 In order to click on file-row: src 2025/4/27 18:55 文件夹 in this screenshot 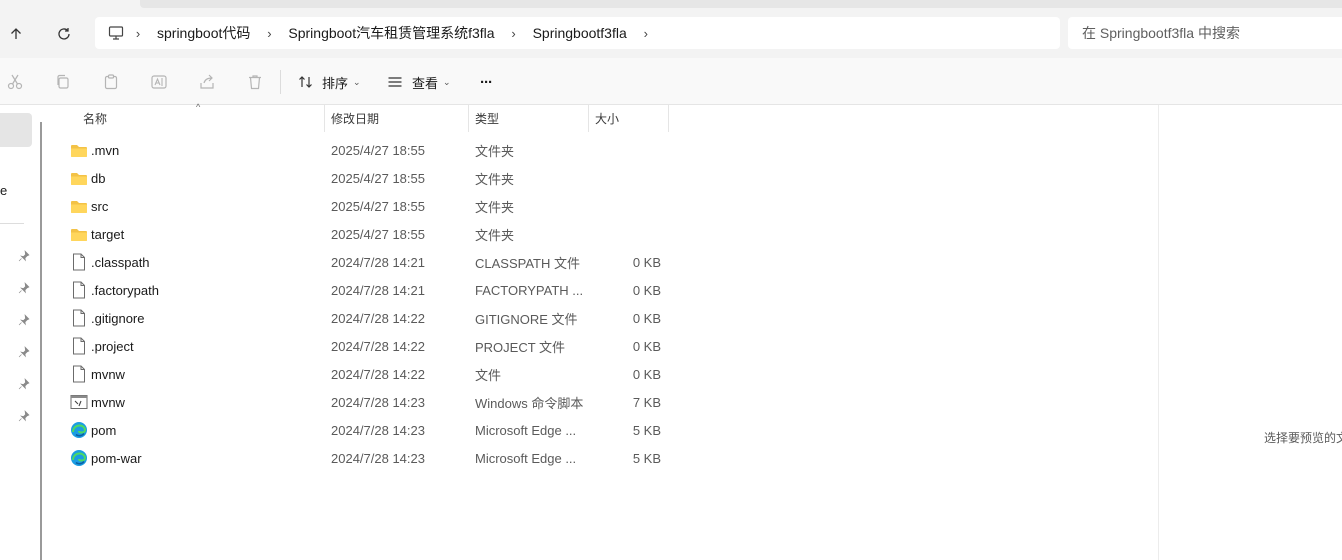, I will do `click(604, 206)`.